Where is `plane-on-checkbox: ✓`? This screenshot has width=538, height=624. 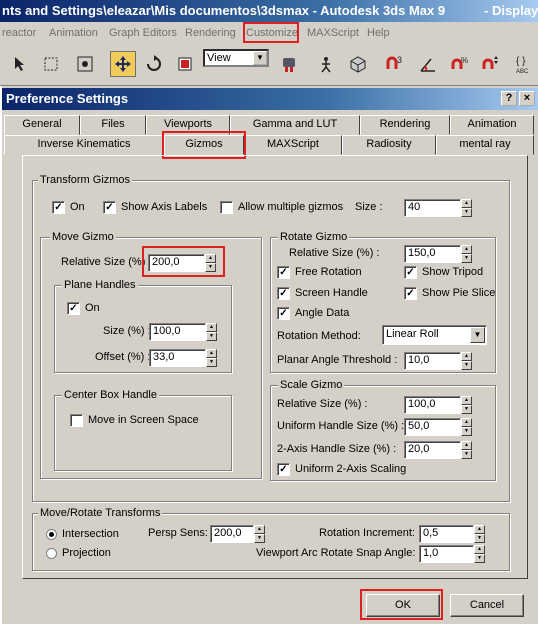
plane-on-checkbox: ✓ is located at coordinates (73, 308).